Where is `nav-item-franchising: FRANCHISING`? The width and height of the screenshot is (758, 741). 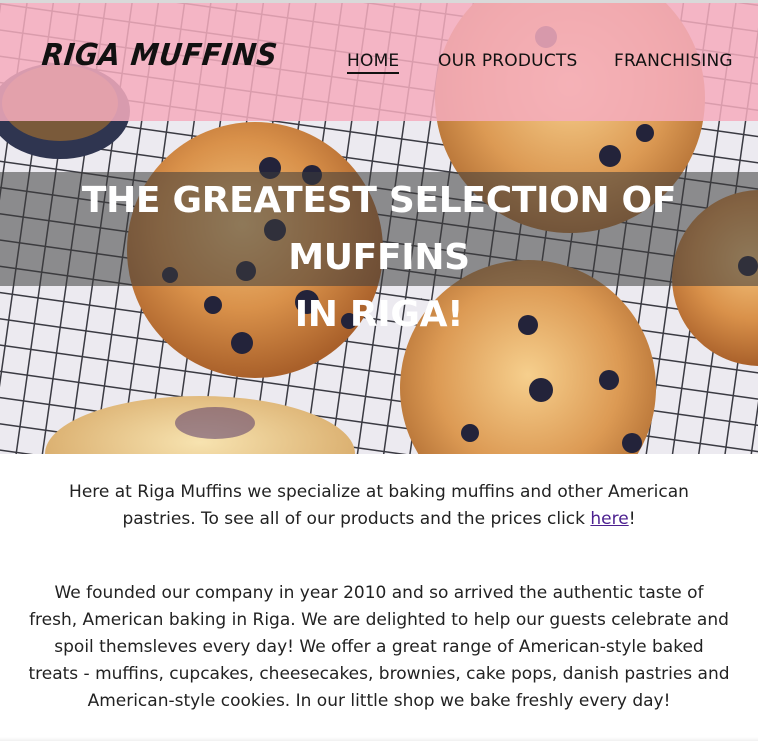
nav-item-franchising: FRANCHISING is located at coordinates (673, 61).